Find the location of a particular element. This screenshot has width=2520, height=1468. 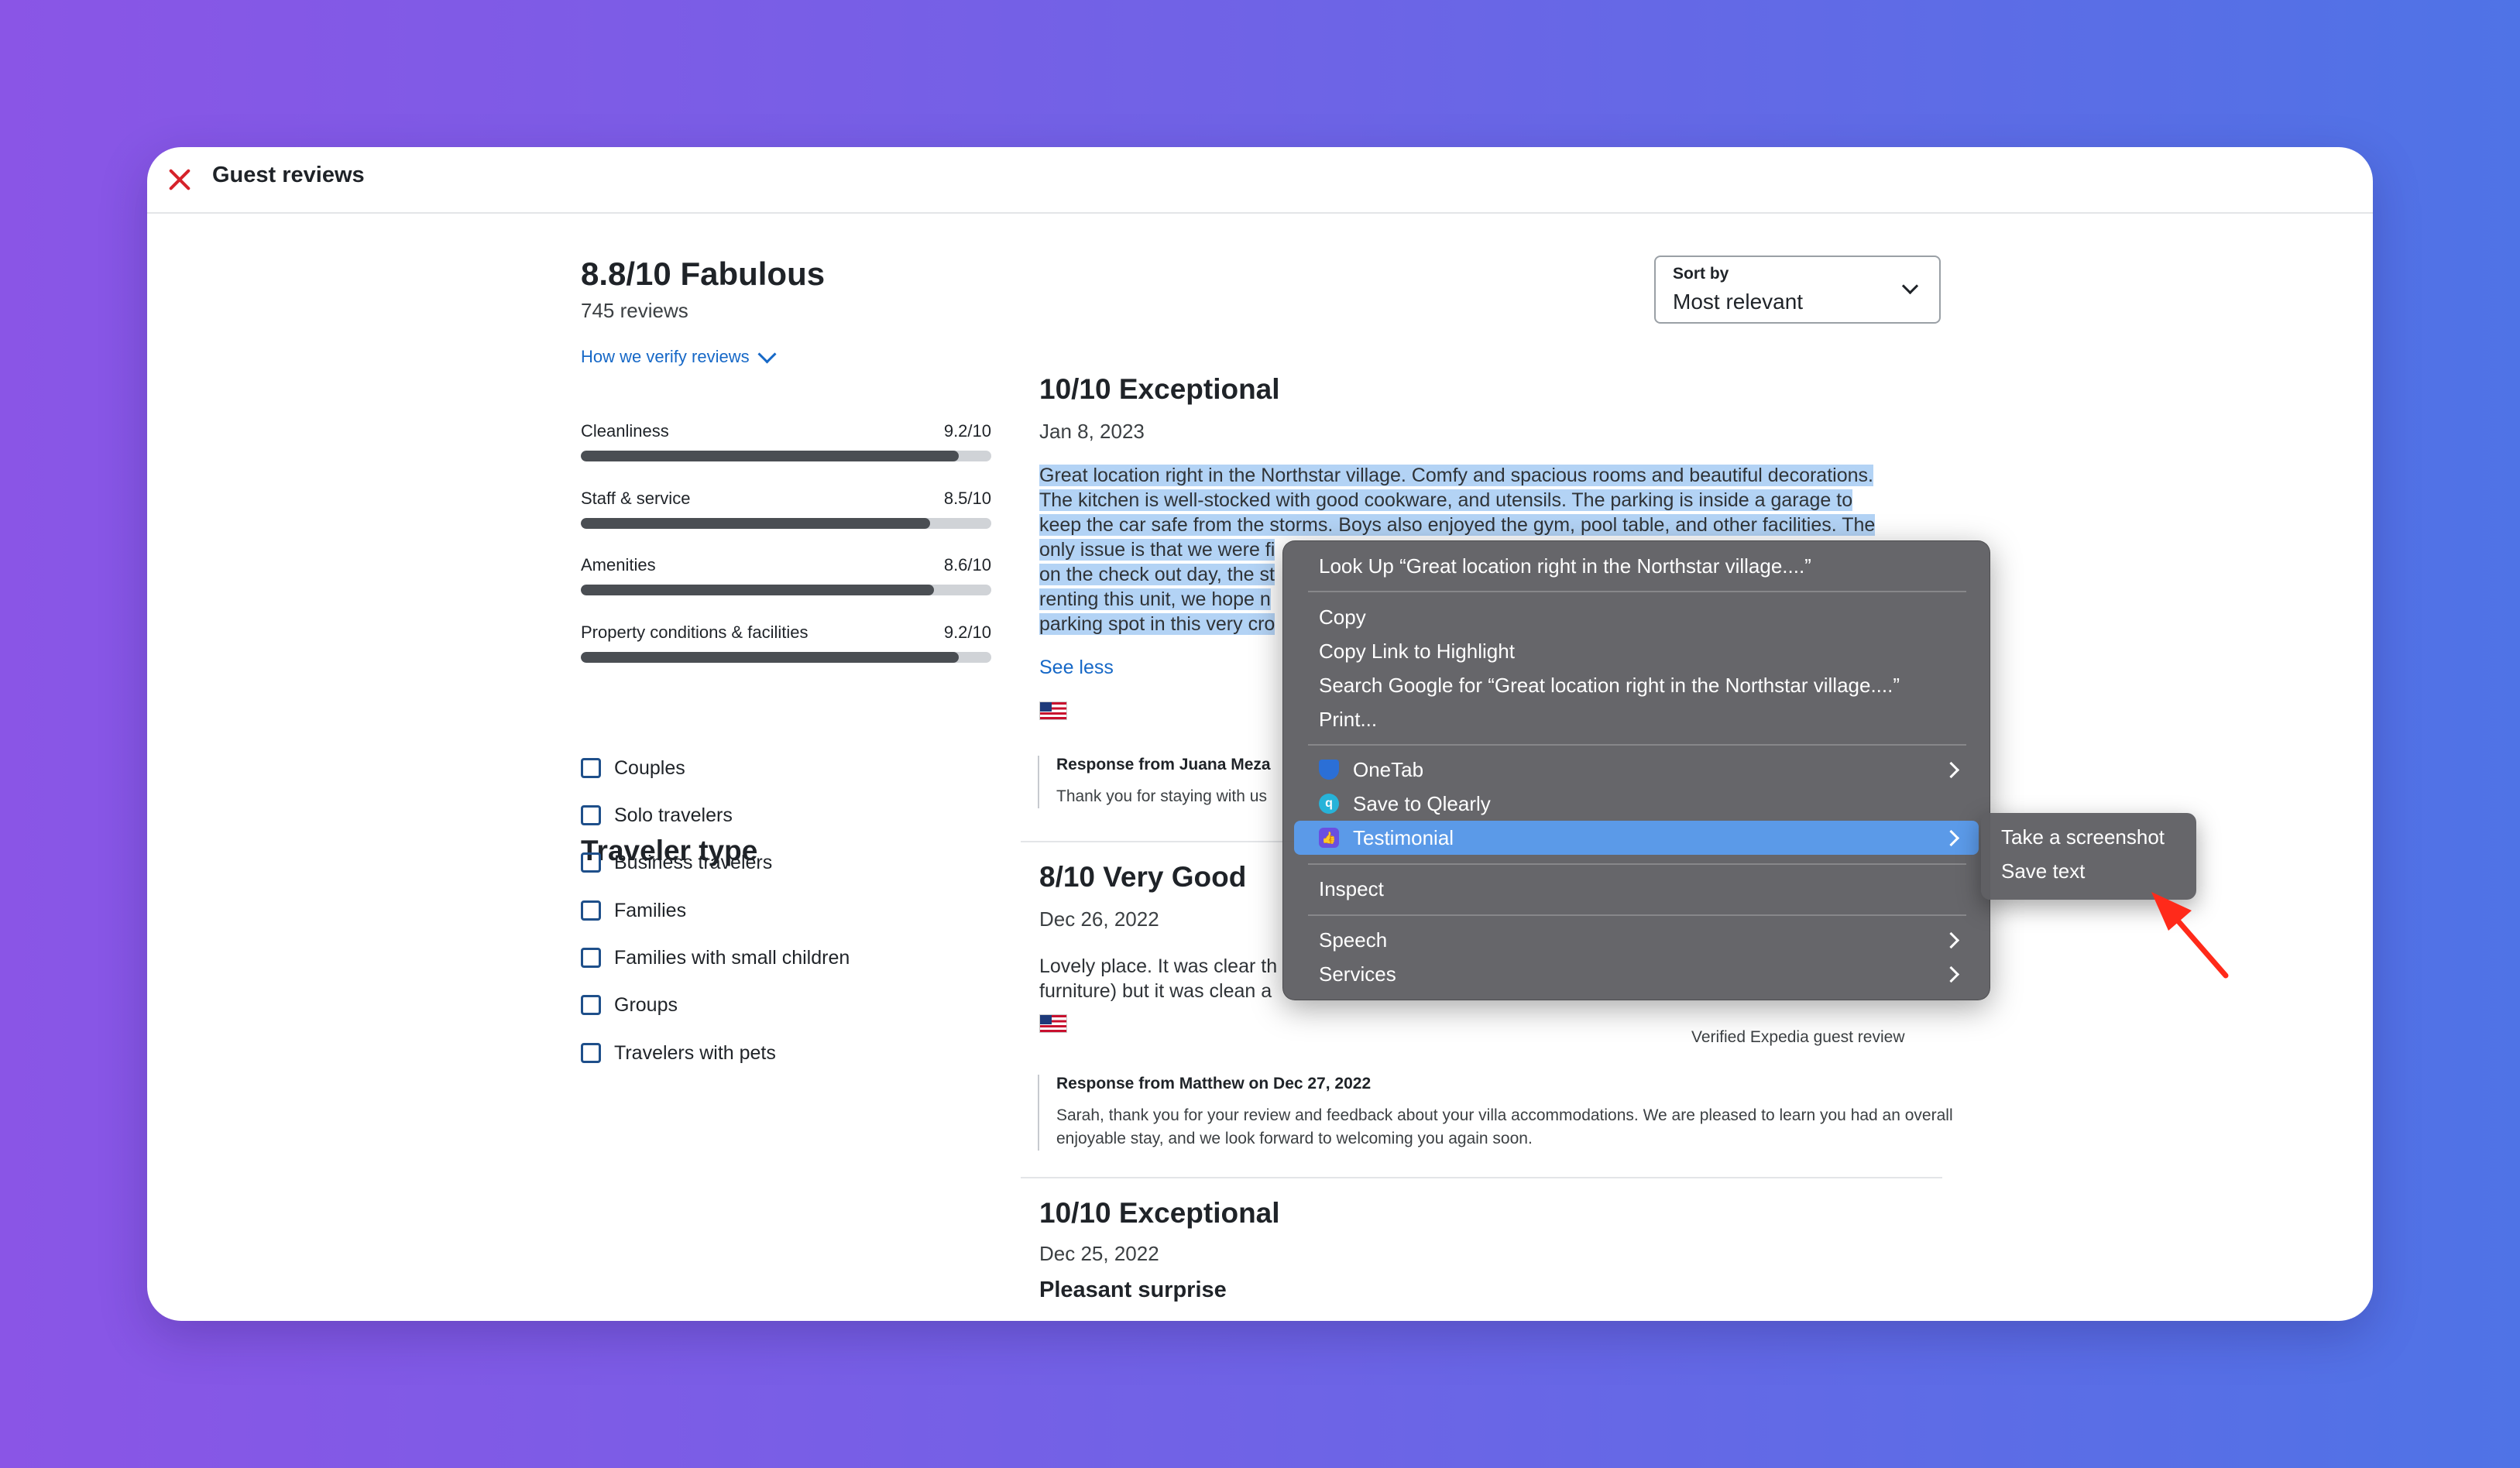

review-line: Lovely place. It was clear th is located at coordinates (1158, 966).